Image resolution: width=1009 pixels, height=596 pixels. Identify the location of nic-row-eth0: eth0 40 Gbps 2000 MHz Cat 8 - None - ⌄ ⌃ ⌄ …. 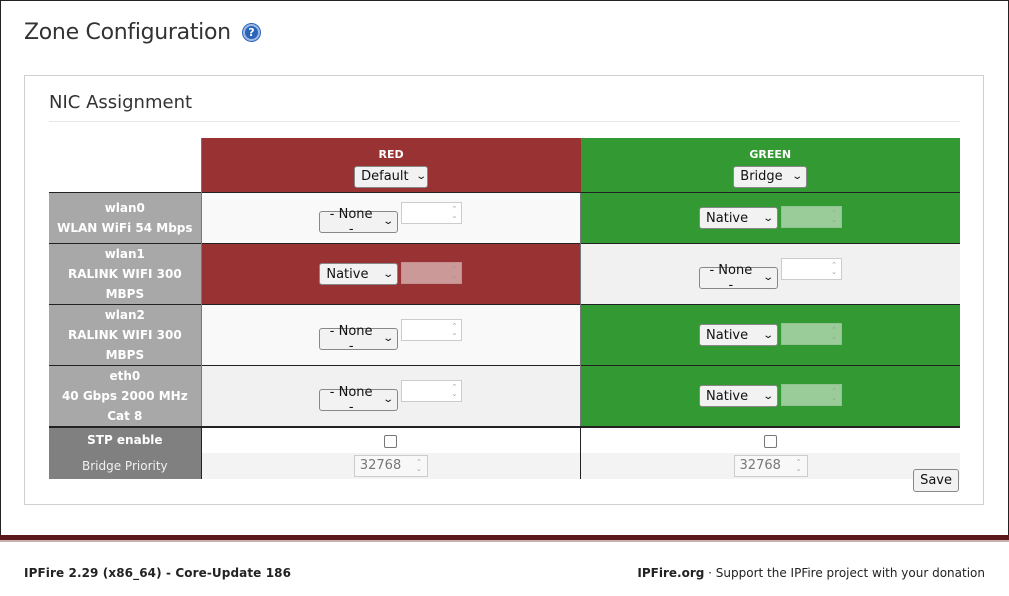
(504, 395).